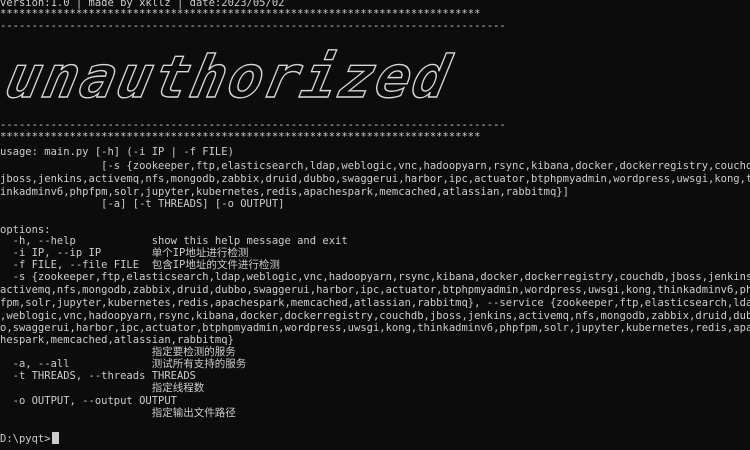  Describe the element at coordinates (55, 438) in the screenshot. I see `text-cursor` at that location.